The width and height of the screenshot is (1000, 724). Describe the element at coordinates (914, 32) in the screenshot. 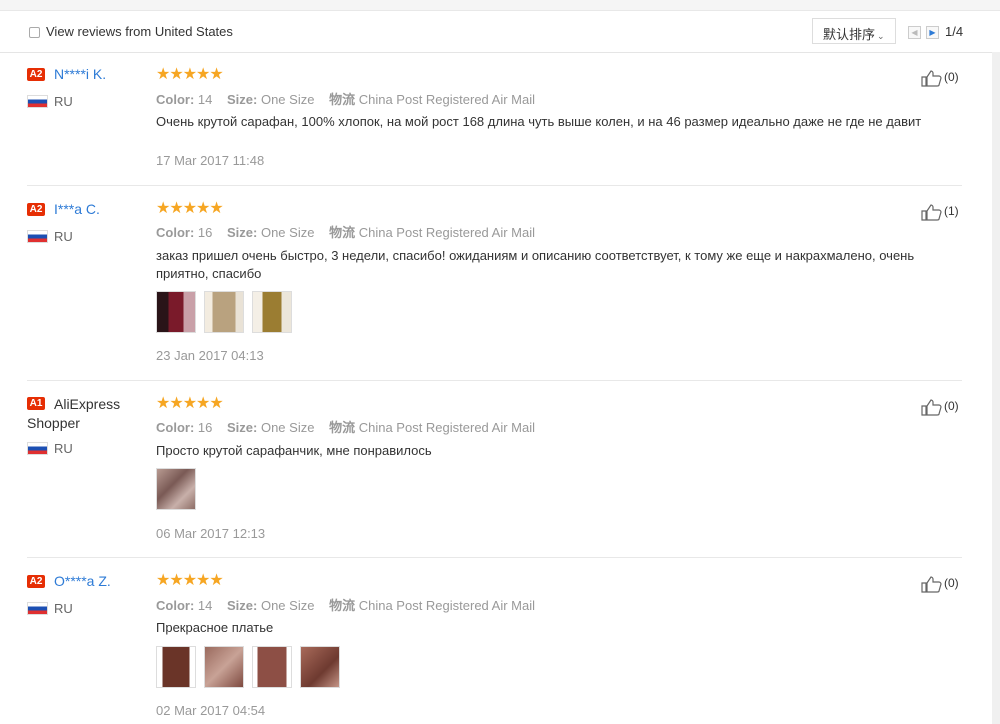

I see `prev-page-button: ◀` at that location.